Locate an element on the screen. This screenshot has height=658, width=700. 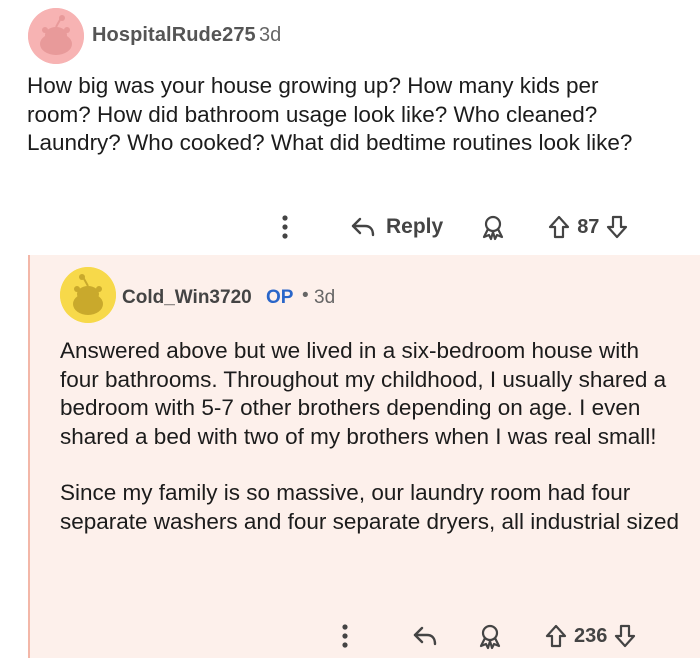
comment-author: Cold_Win3720 is located at coordinates (187, 298).